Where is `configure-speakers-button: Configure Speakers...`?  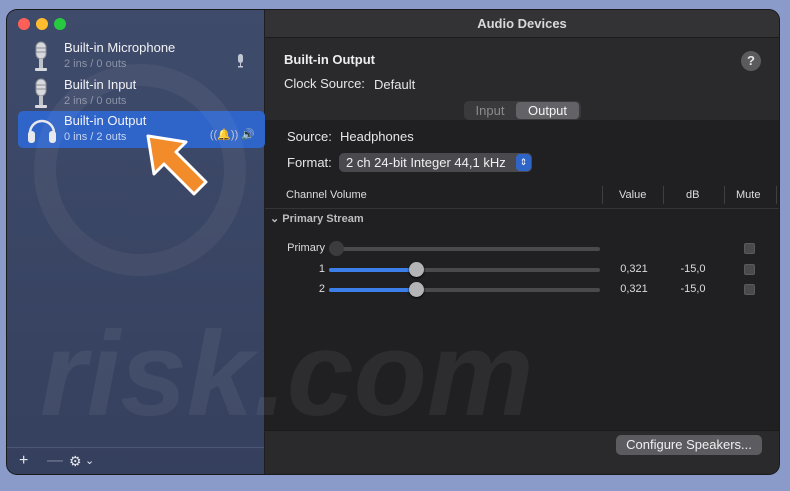
configure-speakers-button: Configure Speakers... is located at coordinates (689, 445).